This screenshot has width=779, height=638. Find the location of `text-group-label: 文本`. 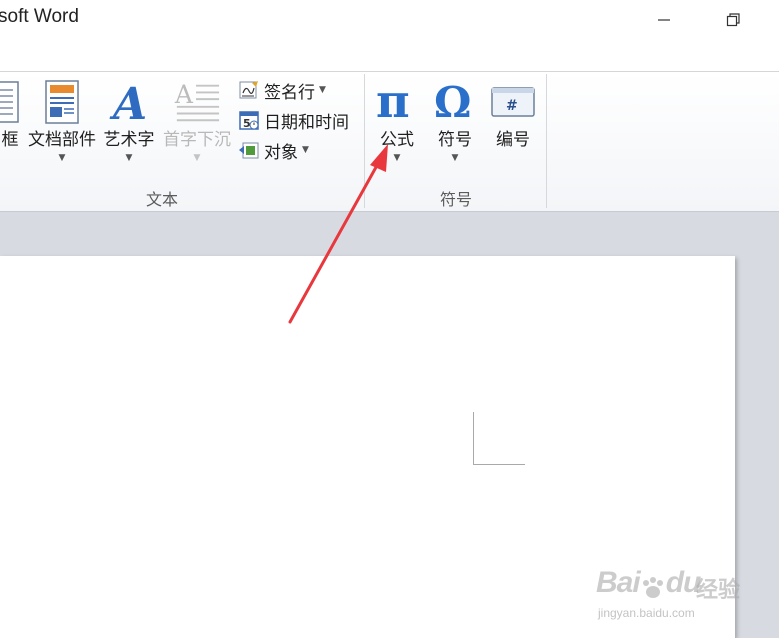

text-group-label: 文本 is located at coordinates (161, 199).